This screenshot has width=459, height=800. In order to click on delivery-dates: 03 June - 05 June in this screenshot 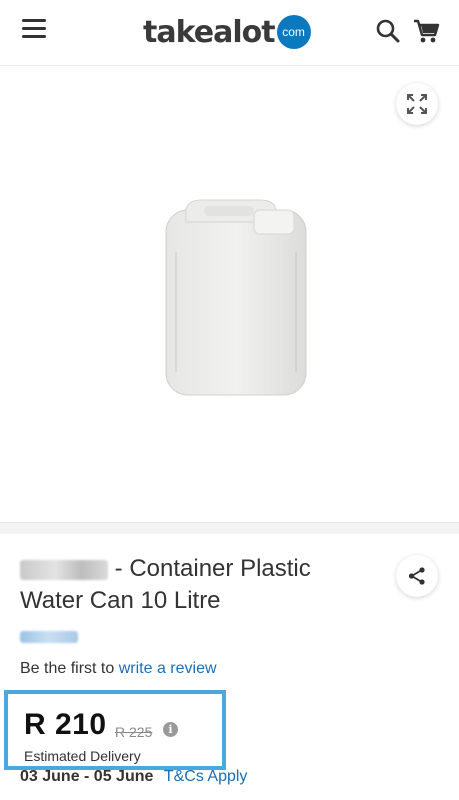, I will do `click(87, 776)`.